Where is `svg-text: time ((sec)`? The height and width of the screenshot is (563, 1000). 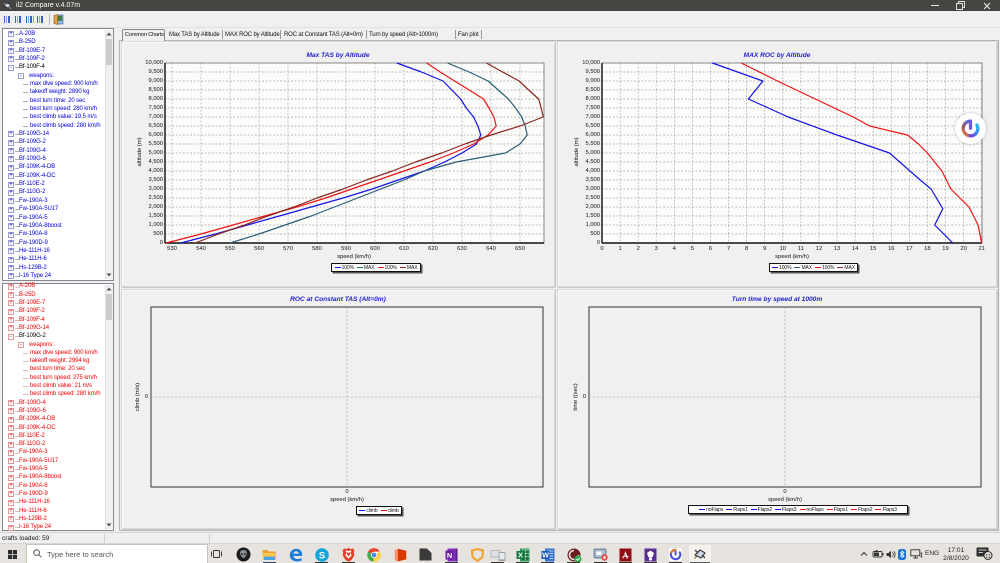 svg-text: time ((sec) is located at coordinates (576, 396).